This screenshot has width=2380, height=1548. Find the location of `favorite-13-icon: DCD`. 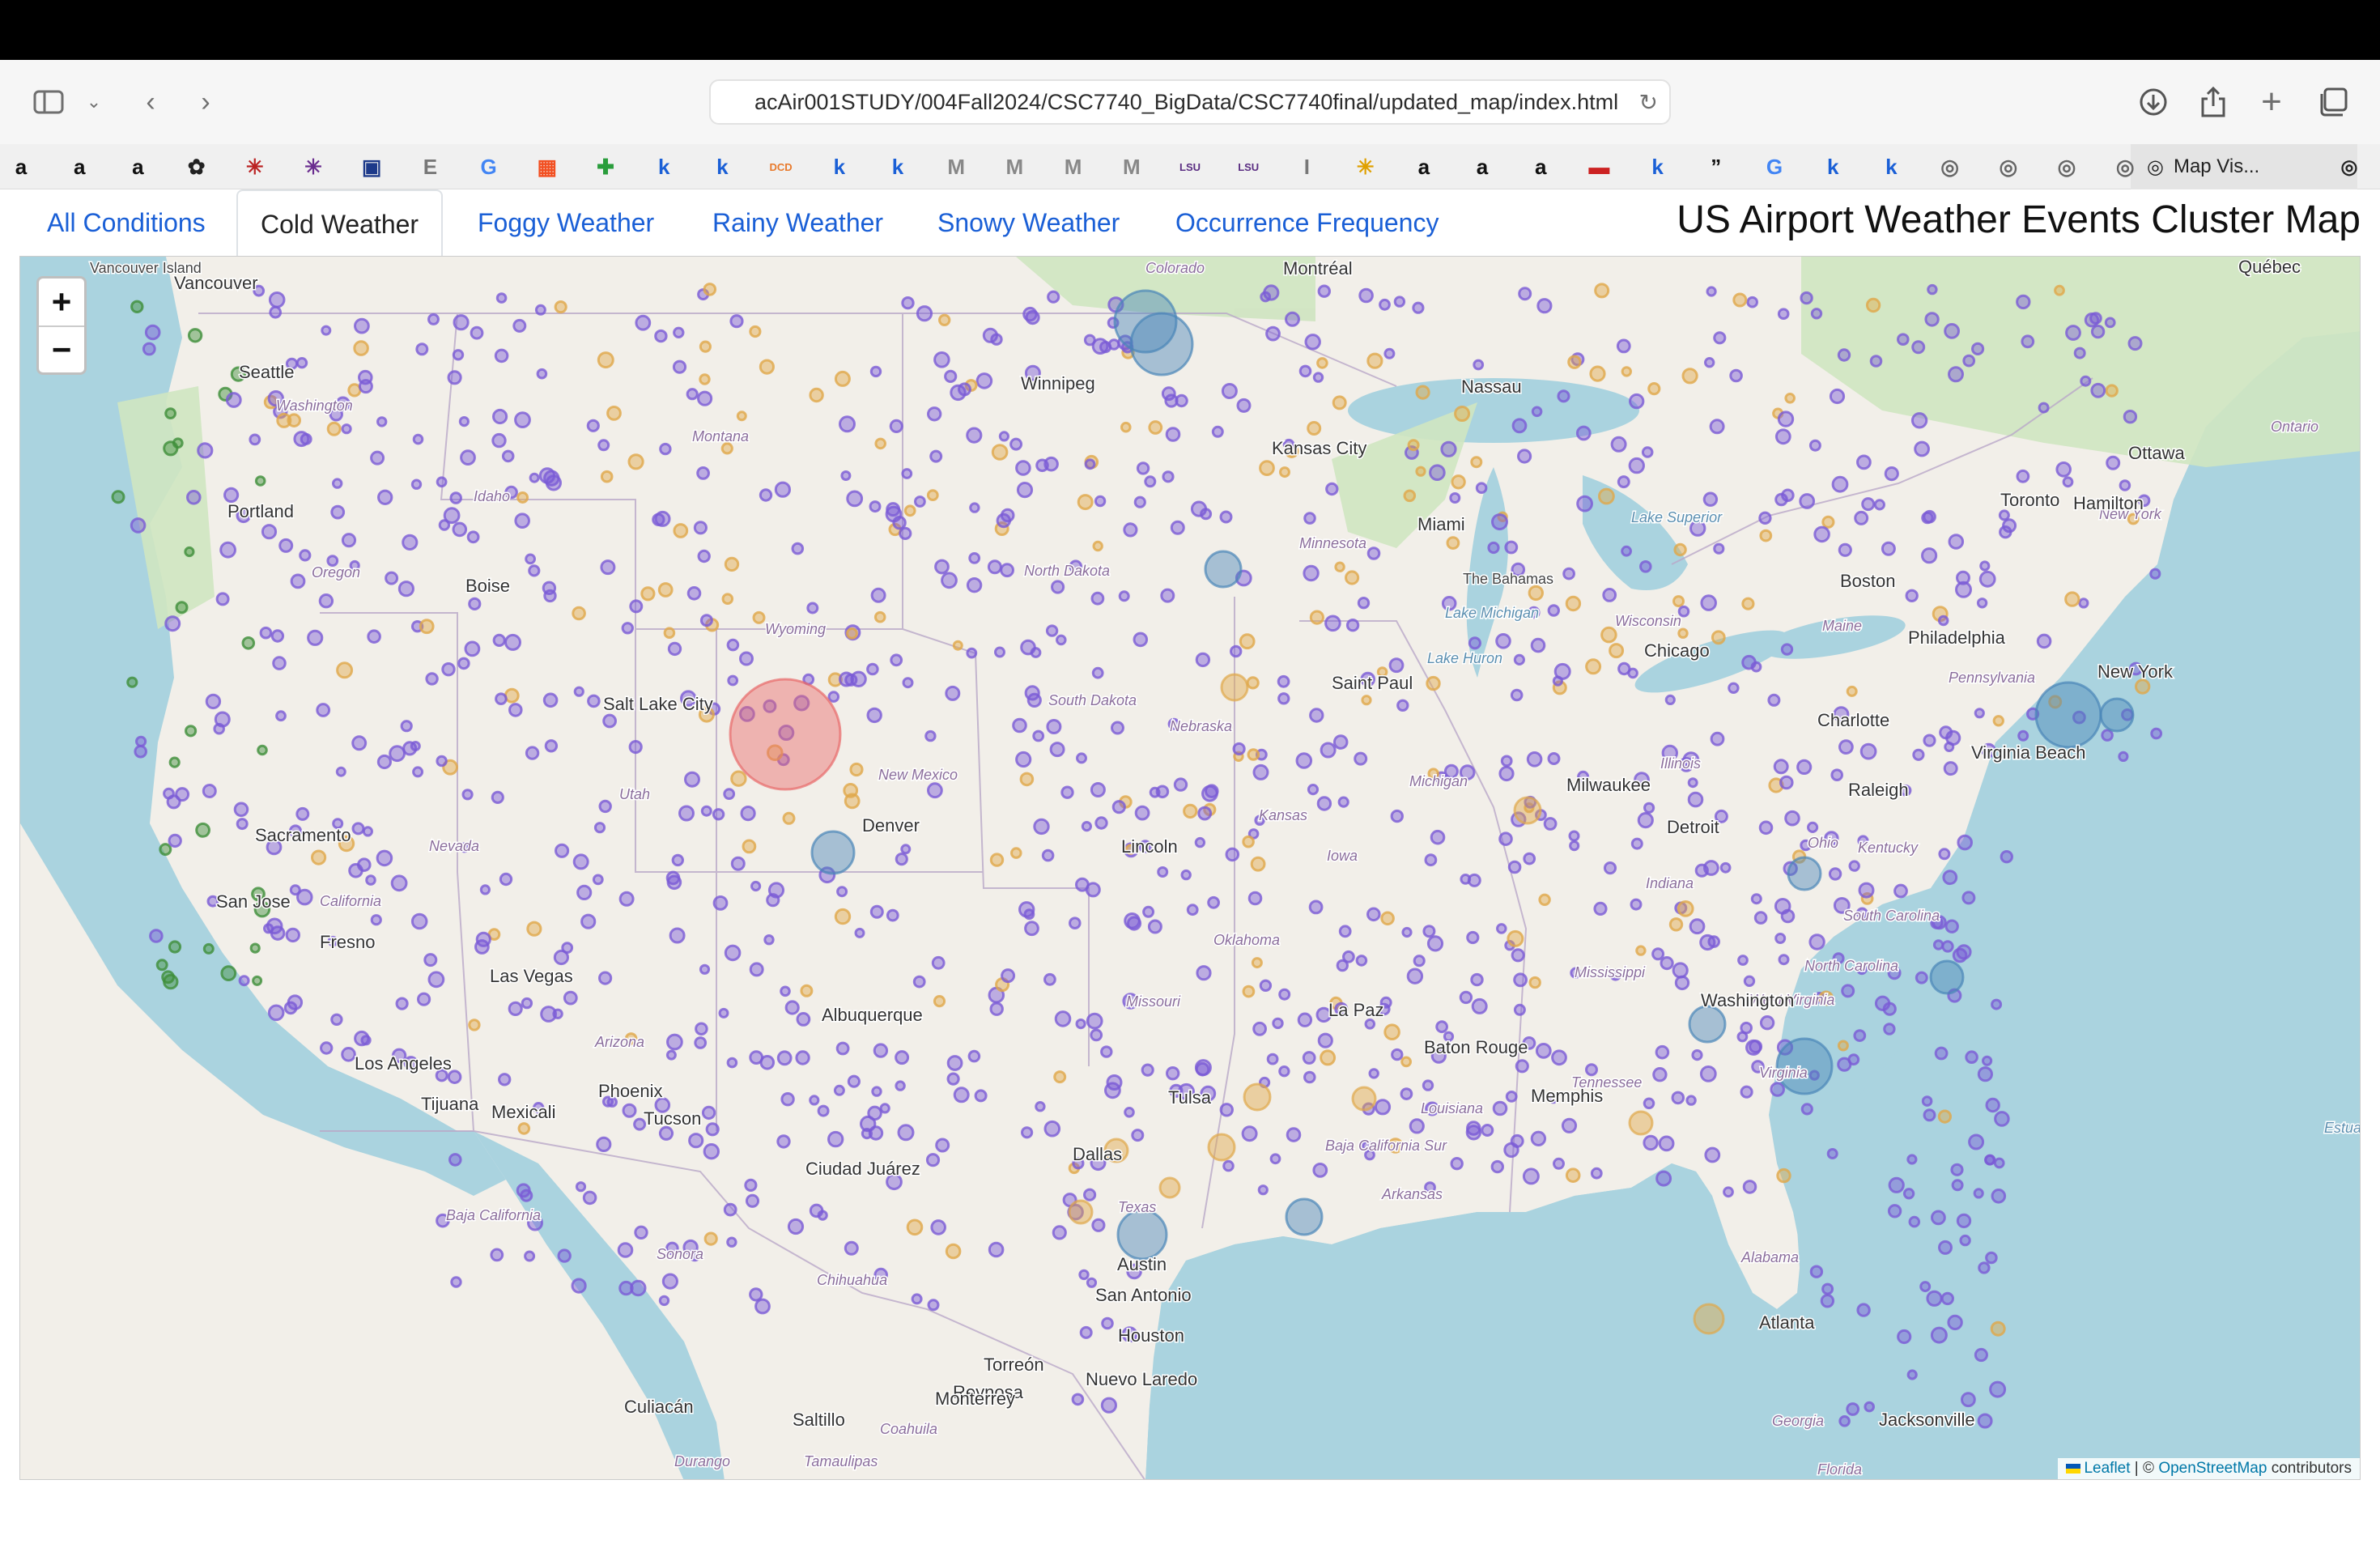

favorite-13-icon: DCD is located at coordinates (781, 166).